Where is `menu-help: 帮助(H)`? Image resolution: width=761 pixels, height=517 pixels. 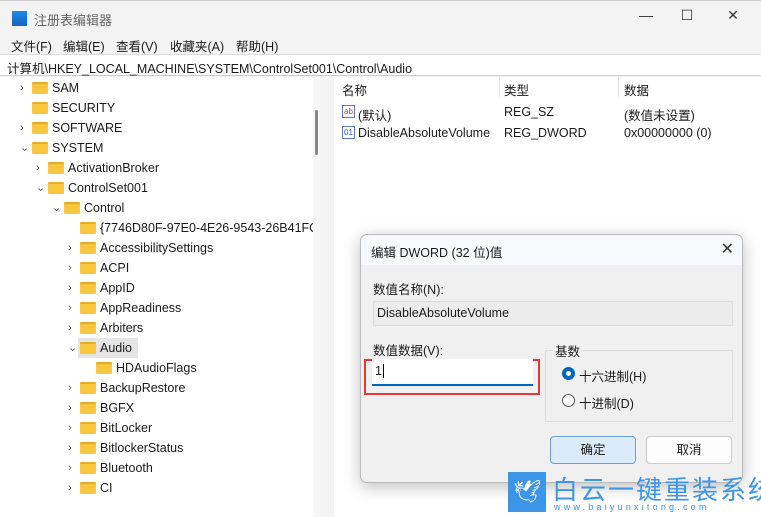 menu-help: 帮助(H) is located at coordinates (257, 45).